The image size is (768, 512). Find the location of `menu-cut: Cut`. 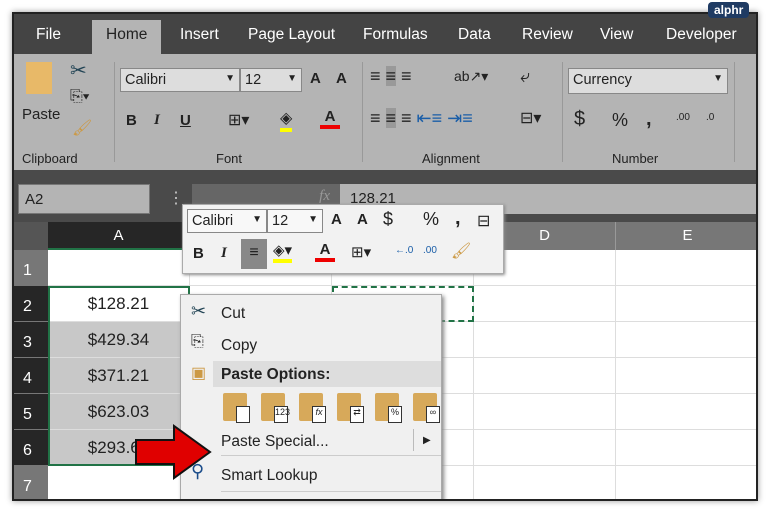

menu-cut: Cut is located at coordinates (233, 314).